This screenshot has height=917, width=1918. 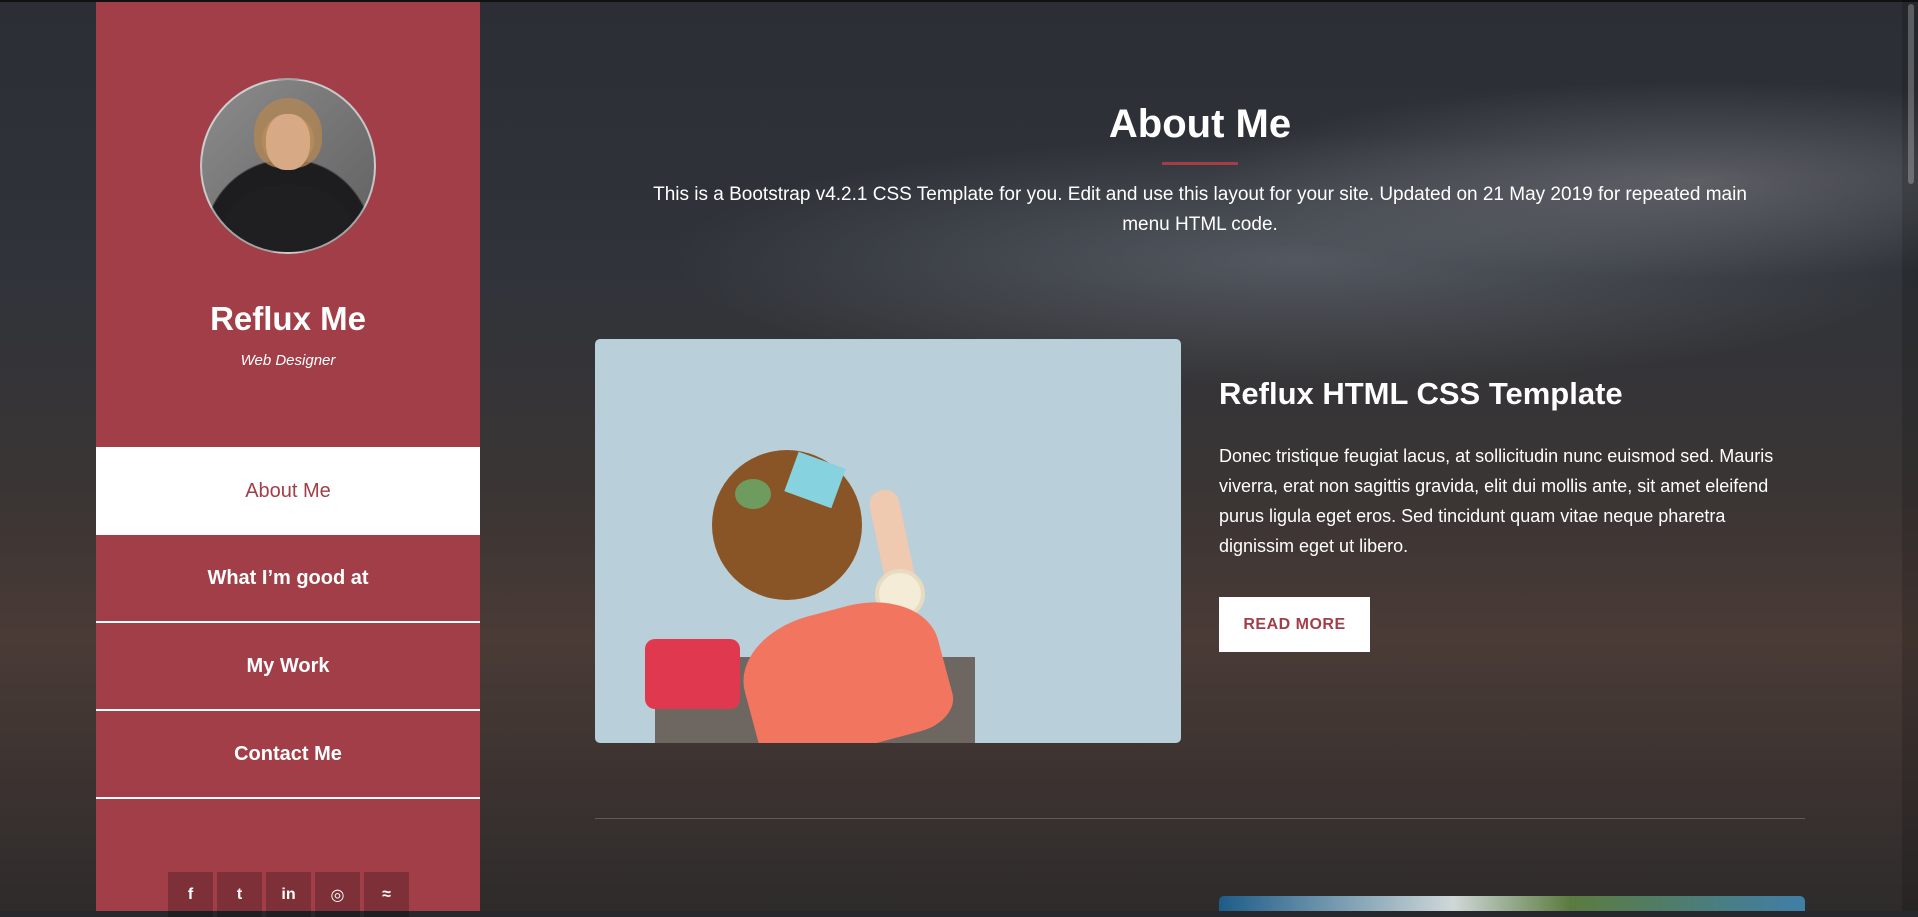 What do you see at coordinates (888, 541) in the screenshot?
I see `featured-image` at bounding box center [888, 541].